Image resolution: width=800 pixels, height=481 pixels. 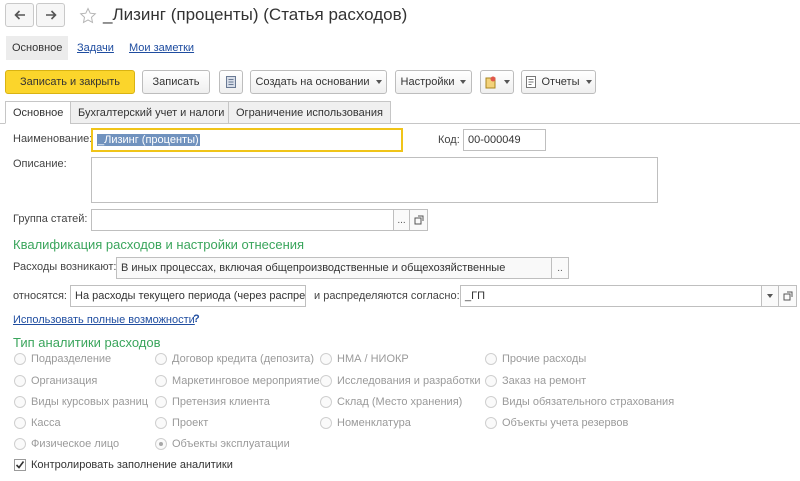 What do you see at coordinates (37, 48) in the screenshot?
I see `section-main: Основное` at bounding box center [37, 48].